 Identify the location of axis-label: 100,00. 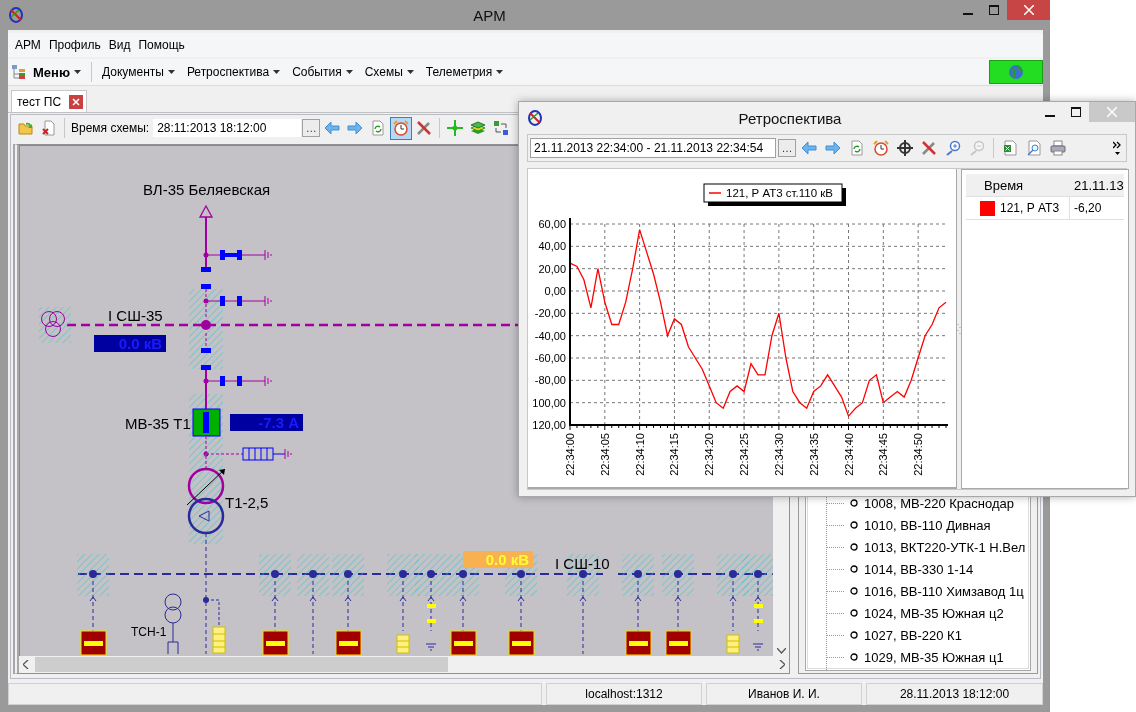
(549, 402).